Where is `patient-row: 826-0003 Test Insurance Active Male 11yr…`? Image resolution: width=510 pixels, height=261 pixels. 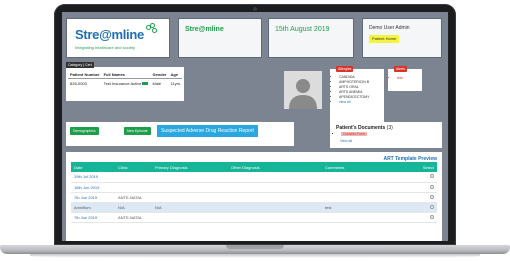
patient-row: 826-0003 Test Insurance Active Male 11yr… is located at coordinates (125, 84).